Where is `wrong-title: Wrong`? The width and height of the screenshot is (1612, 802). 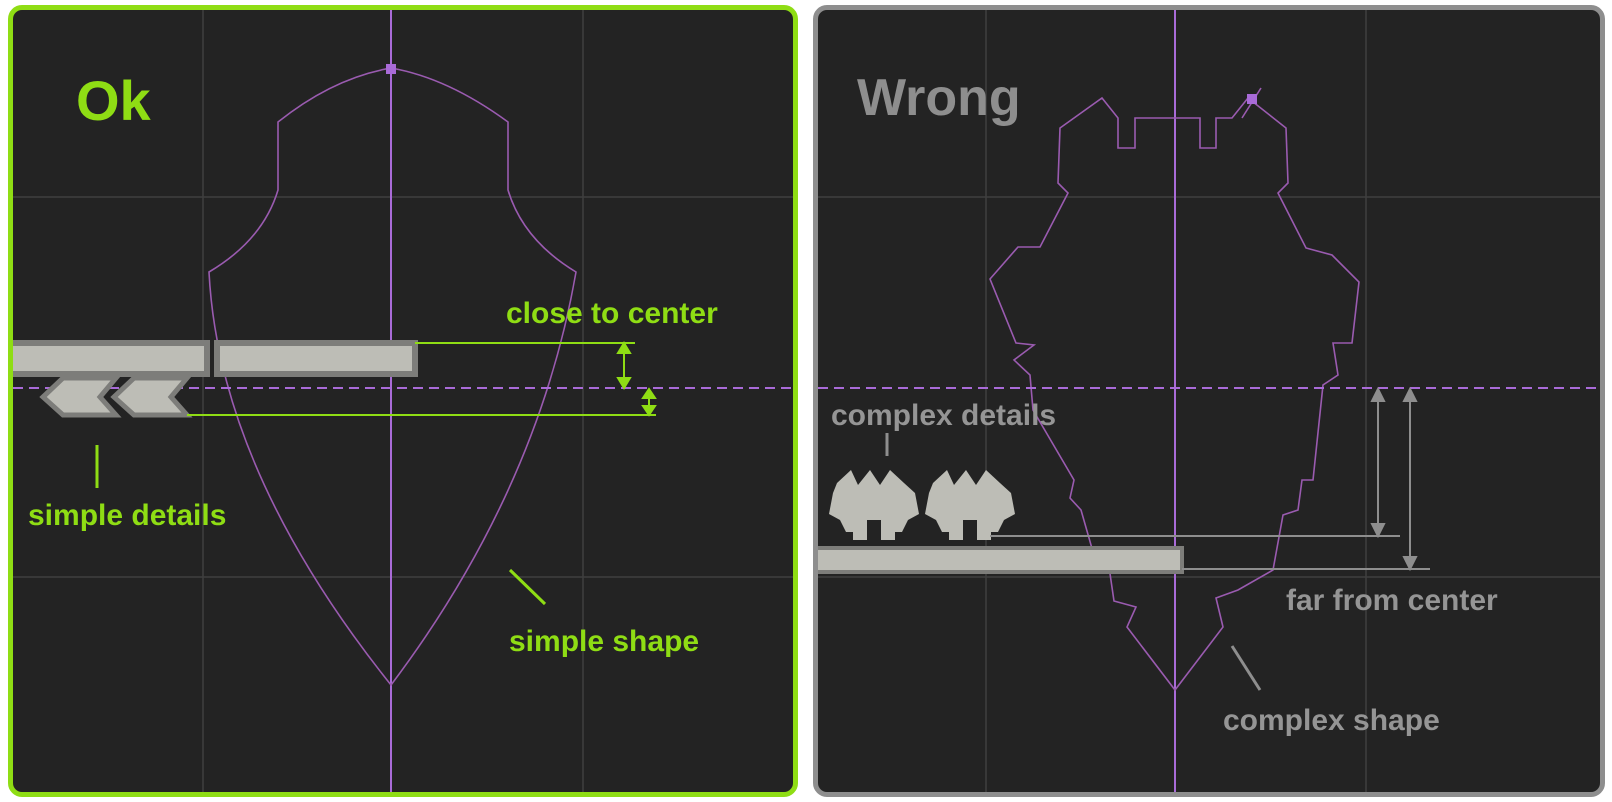
wrong-title: Wrong is located at coordinates (939, 98).